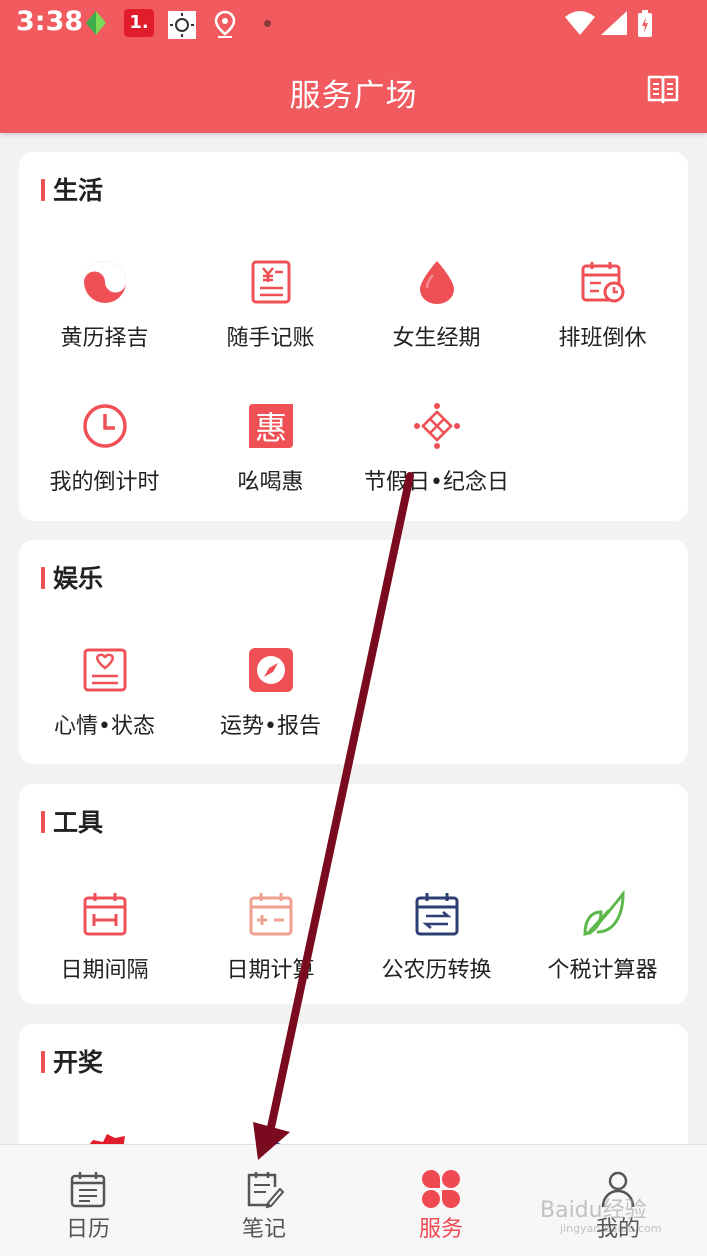  What do you see at coordinates (353, 24) in the screenshot?
I see `status-bar: 3:38 1.` at bounding box center [353, 24].